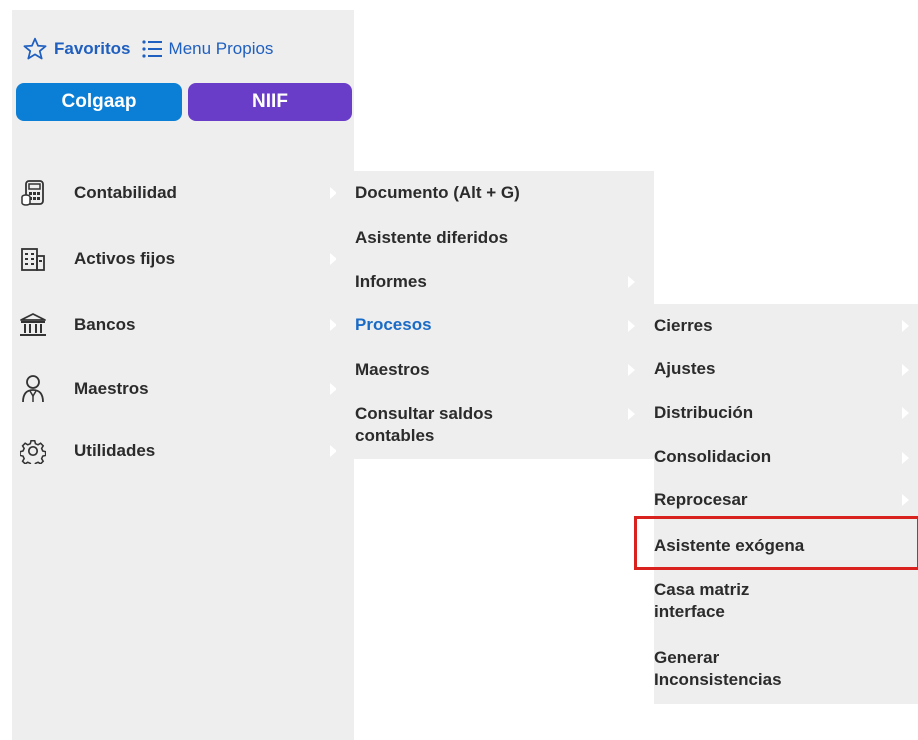  I want to click on sidebar-item-maestros: Maestros, so click(183, 389).